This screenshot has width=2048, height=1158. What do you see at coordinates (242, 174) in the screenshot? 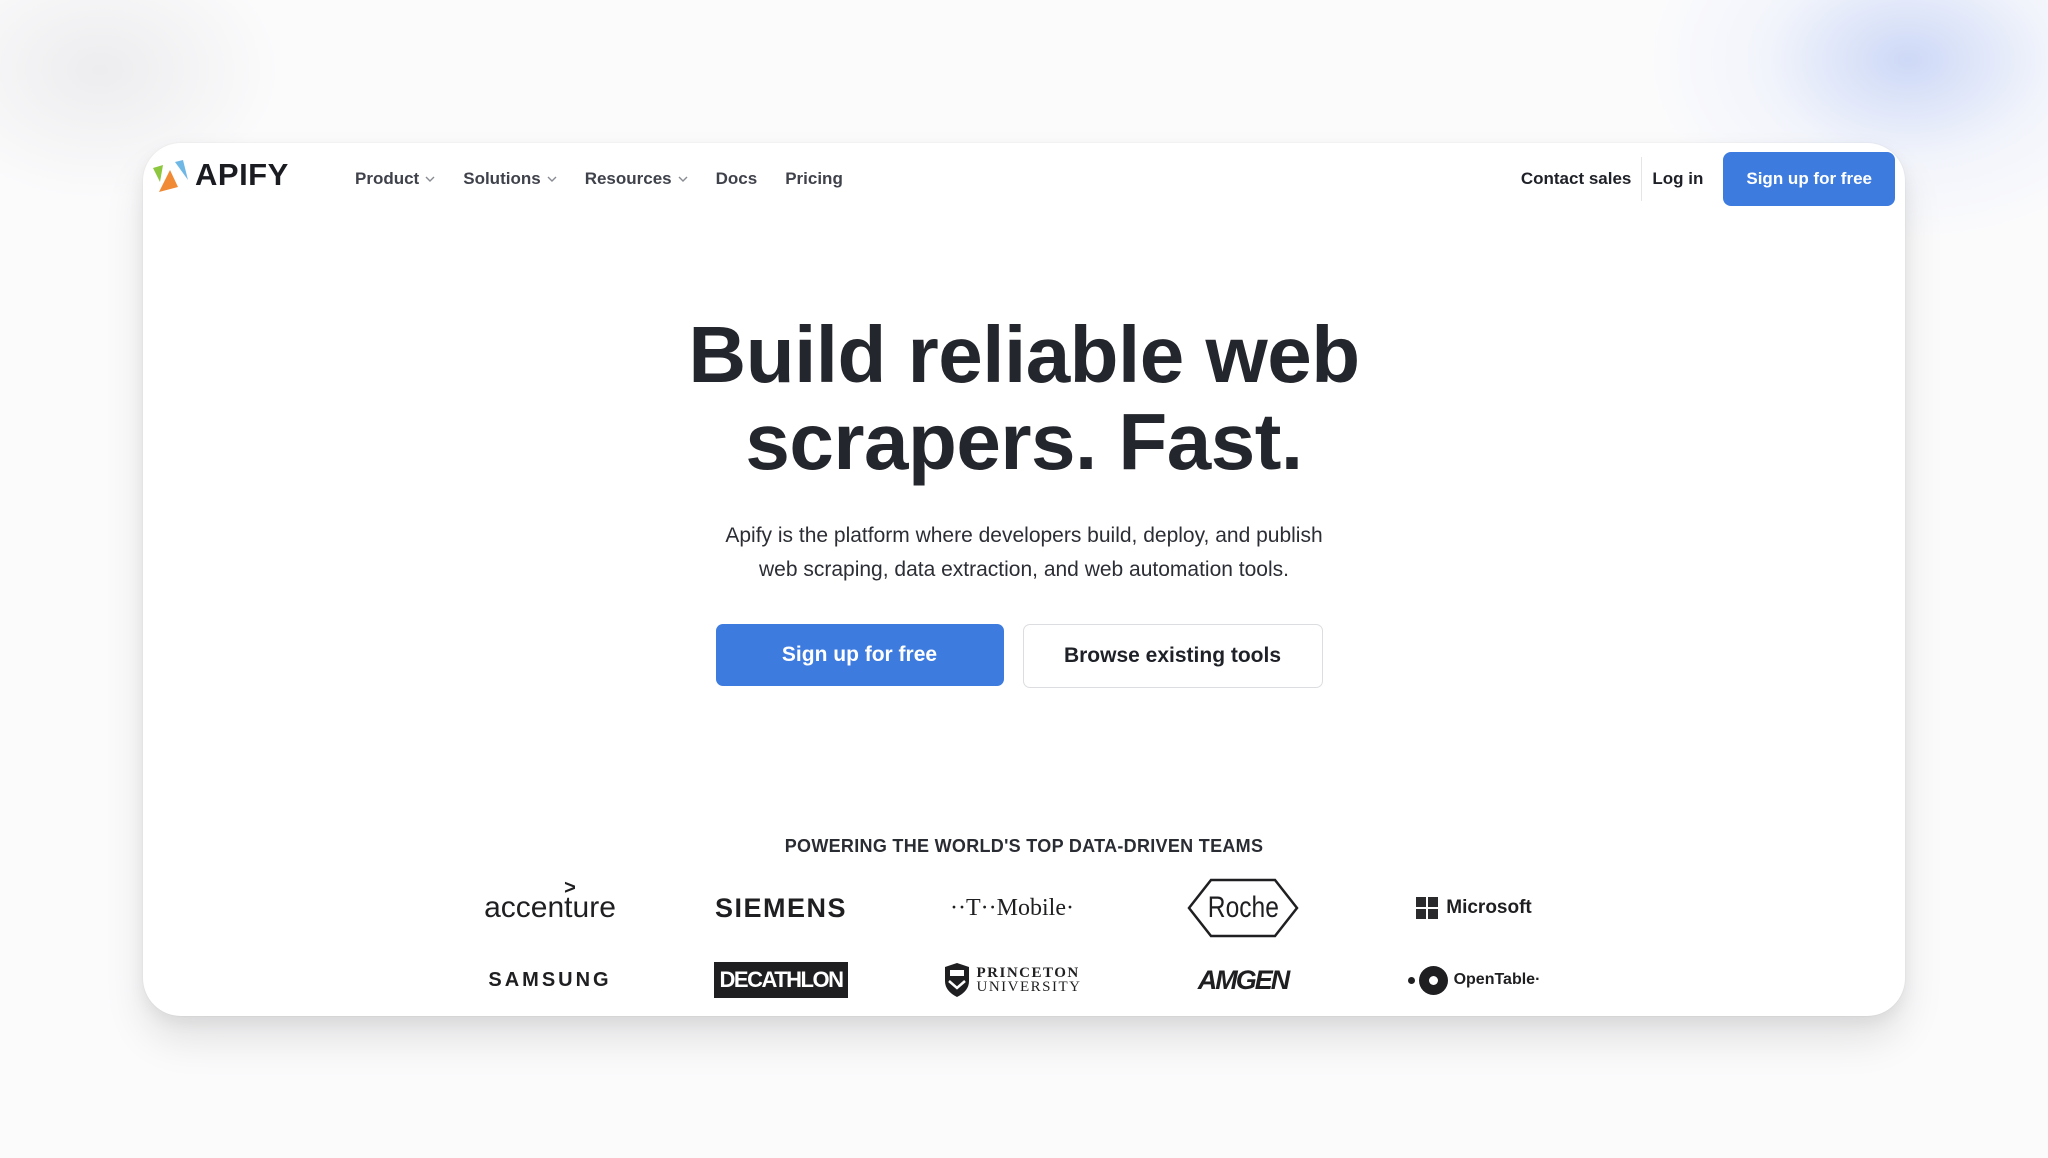
I see `apify-logo-text: APIFY` at bounding box center [242, 174].